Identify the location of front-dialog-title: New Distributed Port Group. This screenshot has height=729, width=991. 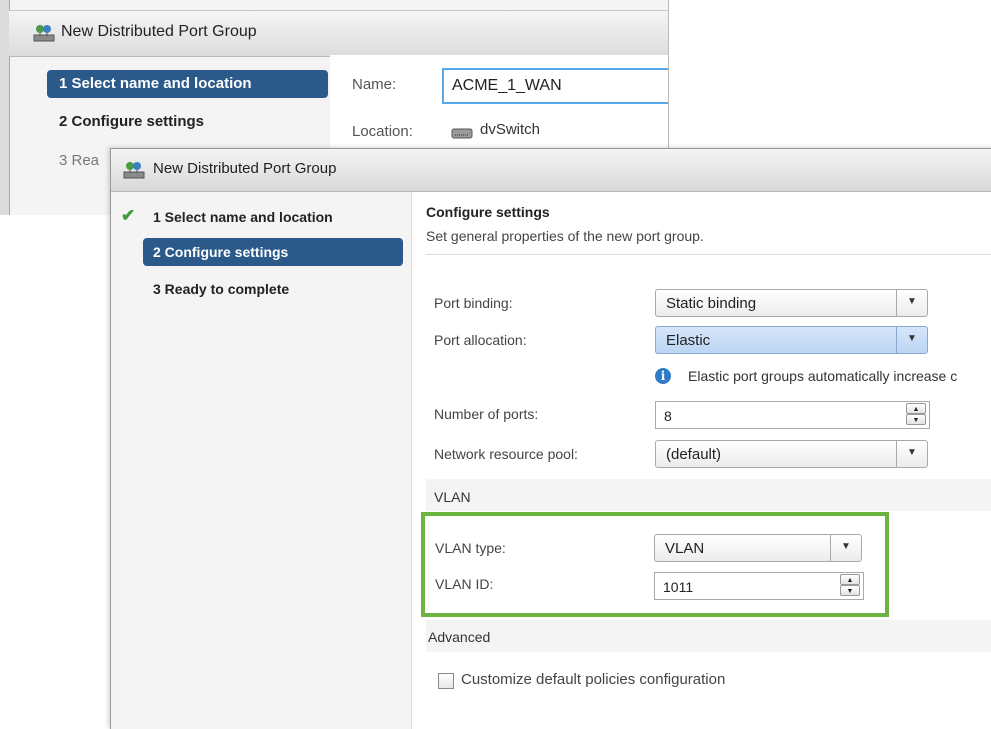
(245, 168).